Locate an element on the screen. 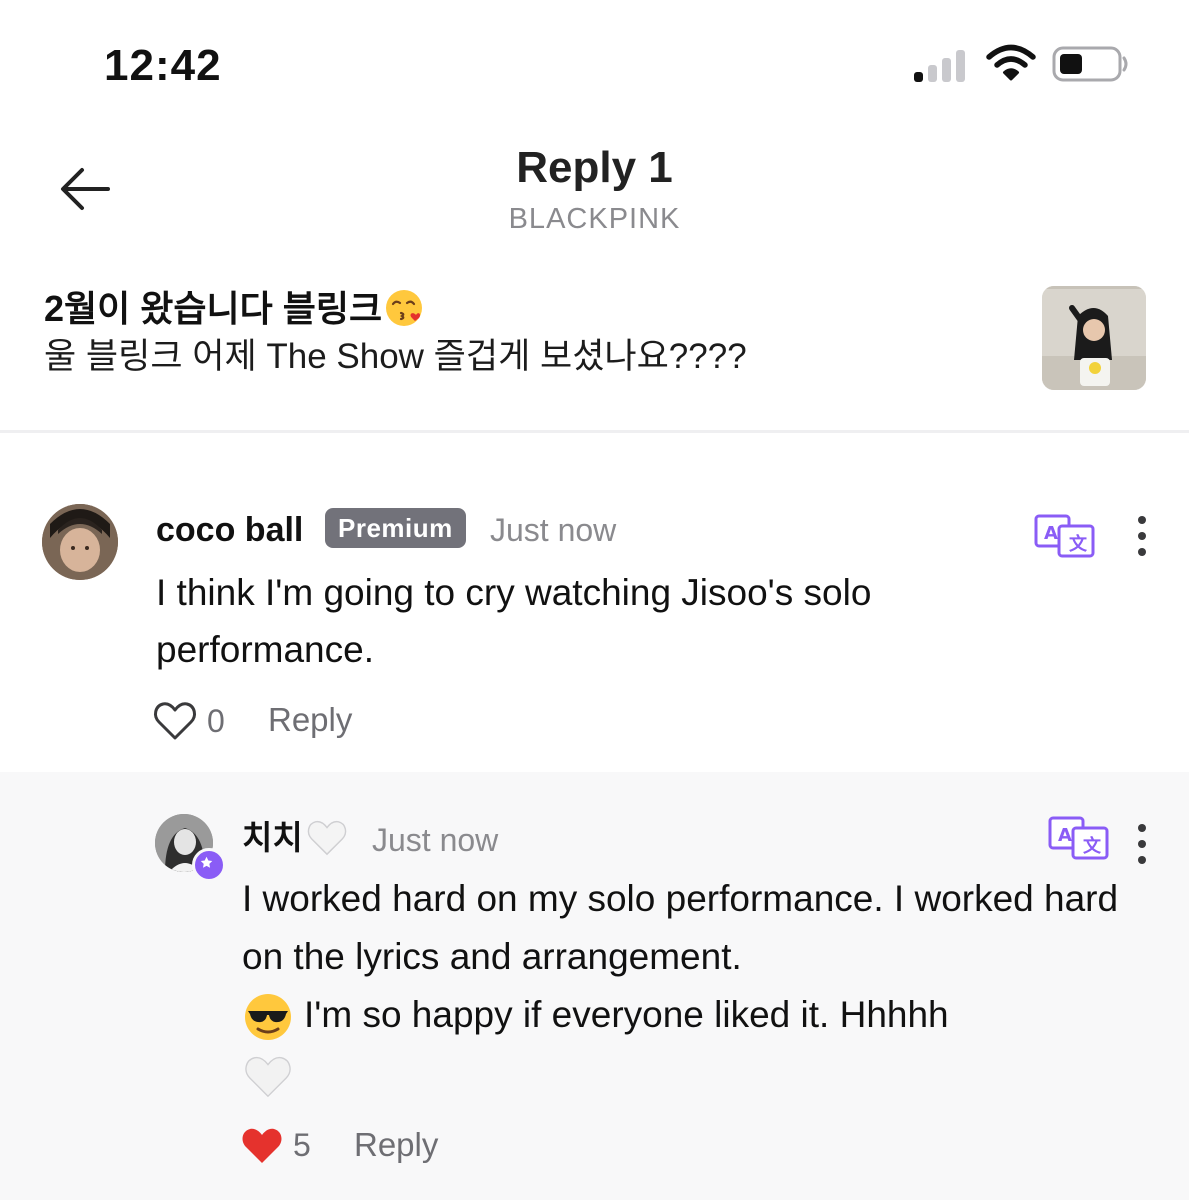  reply-time: Just now is located at coordinates (435, 840).